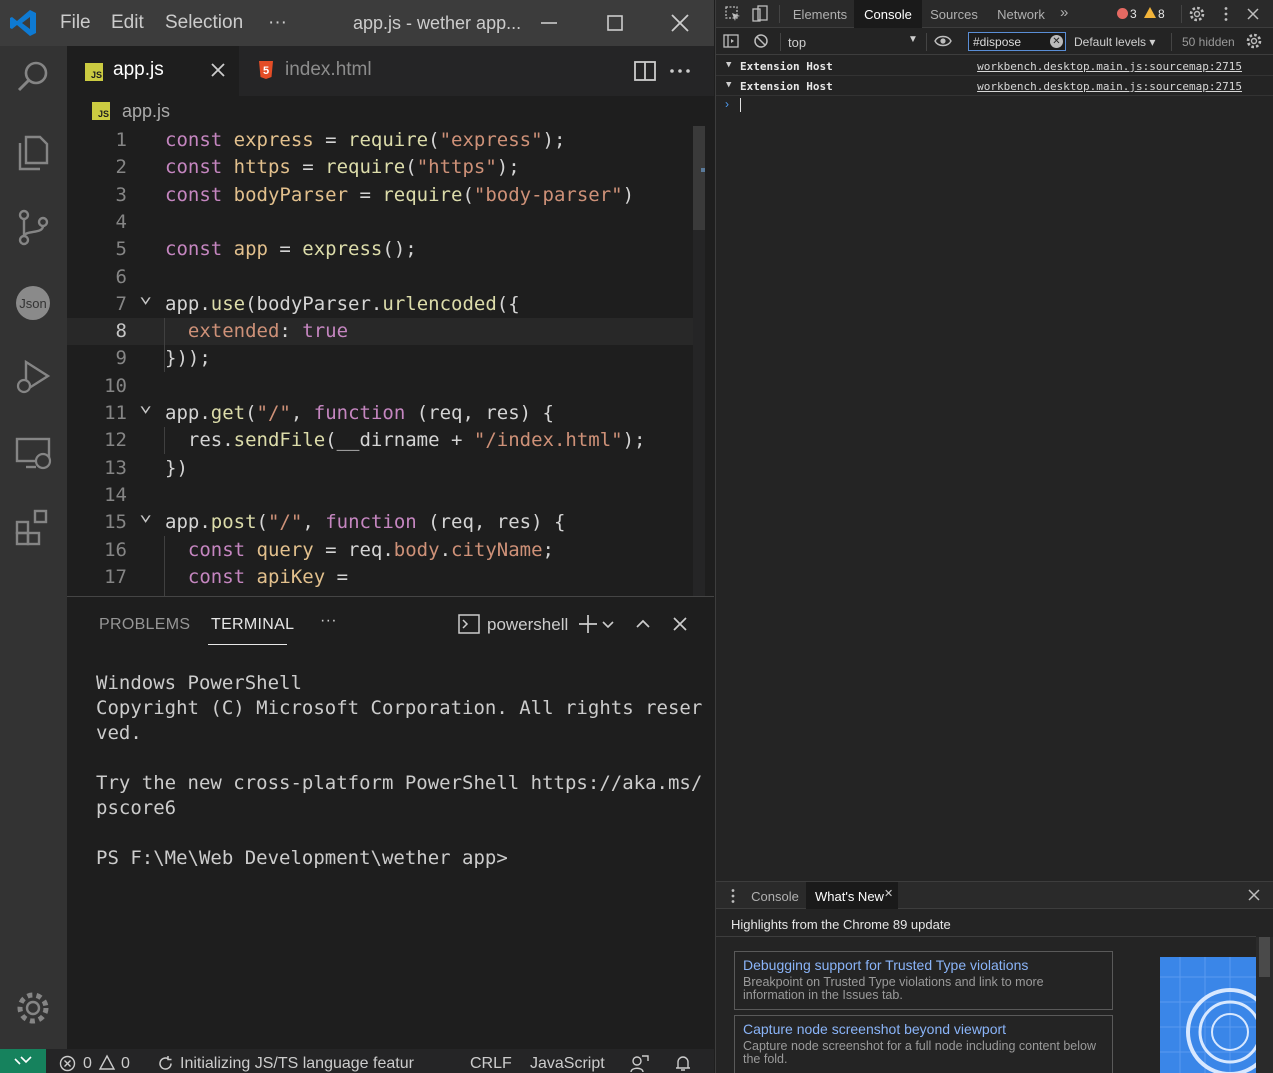  I want to click on tab-network: Network, so click(1021, 14).